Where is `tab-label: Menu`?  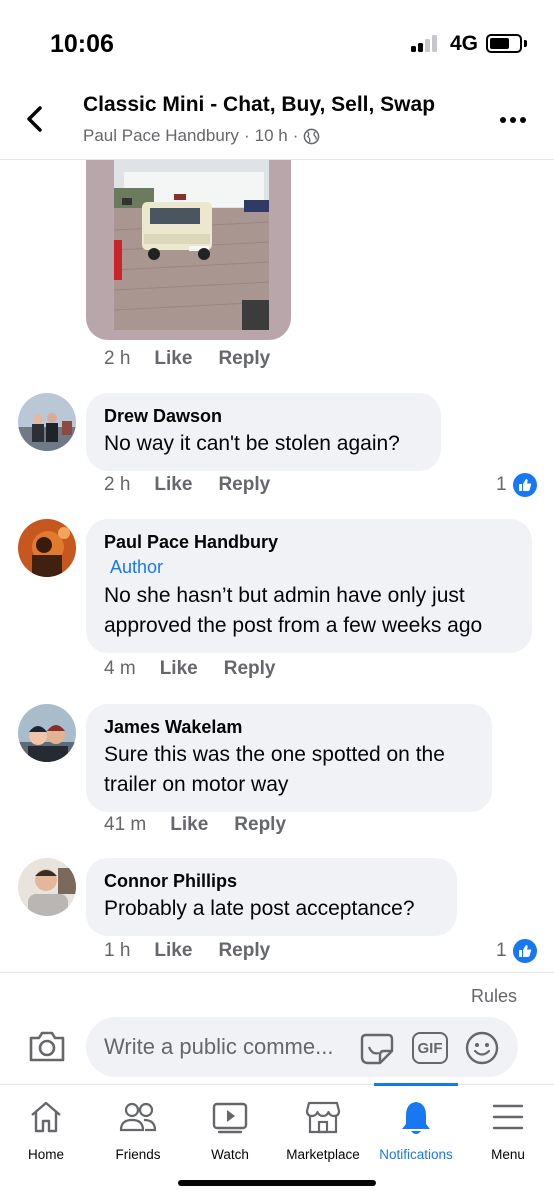 tab-label: Menu is located at coordinates (508, 1154).